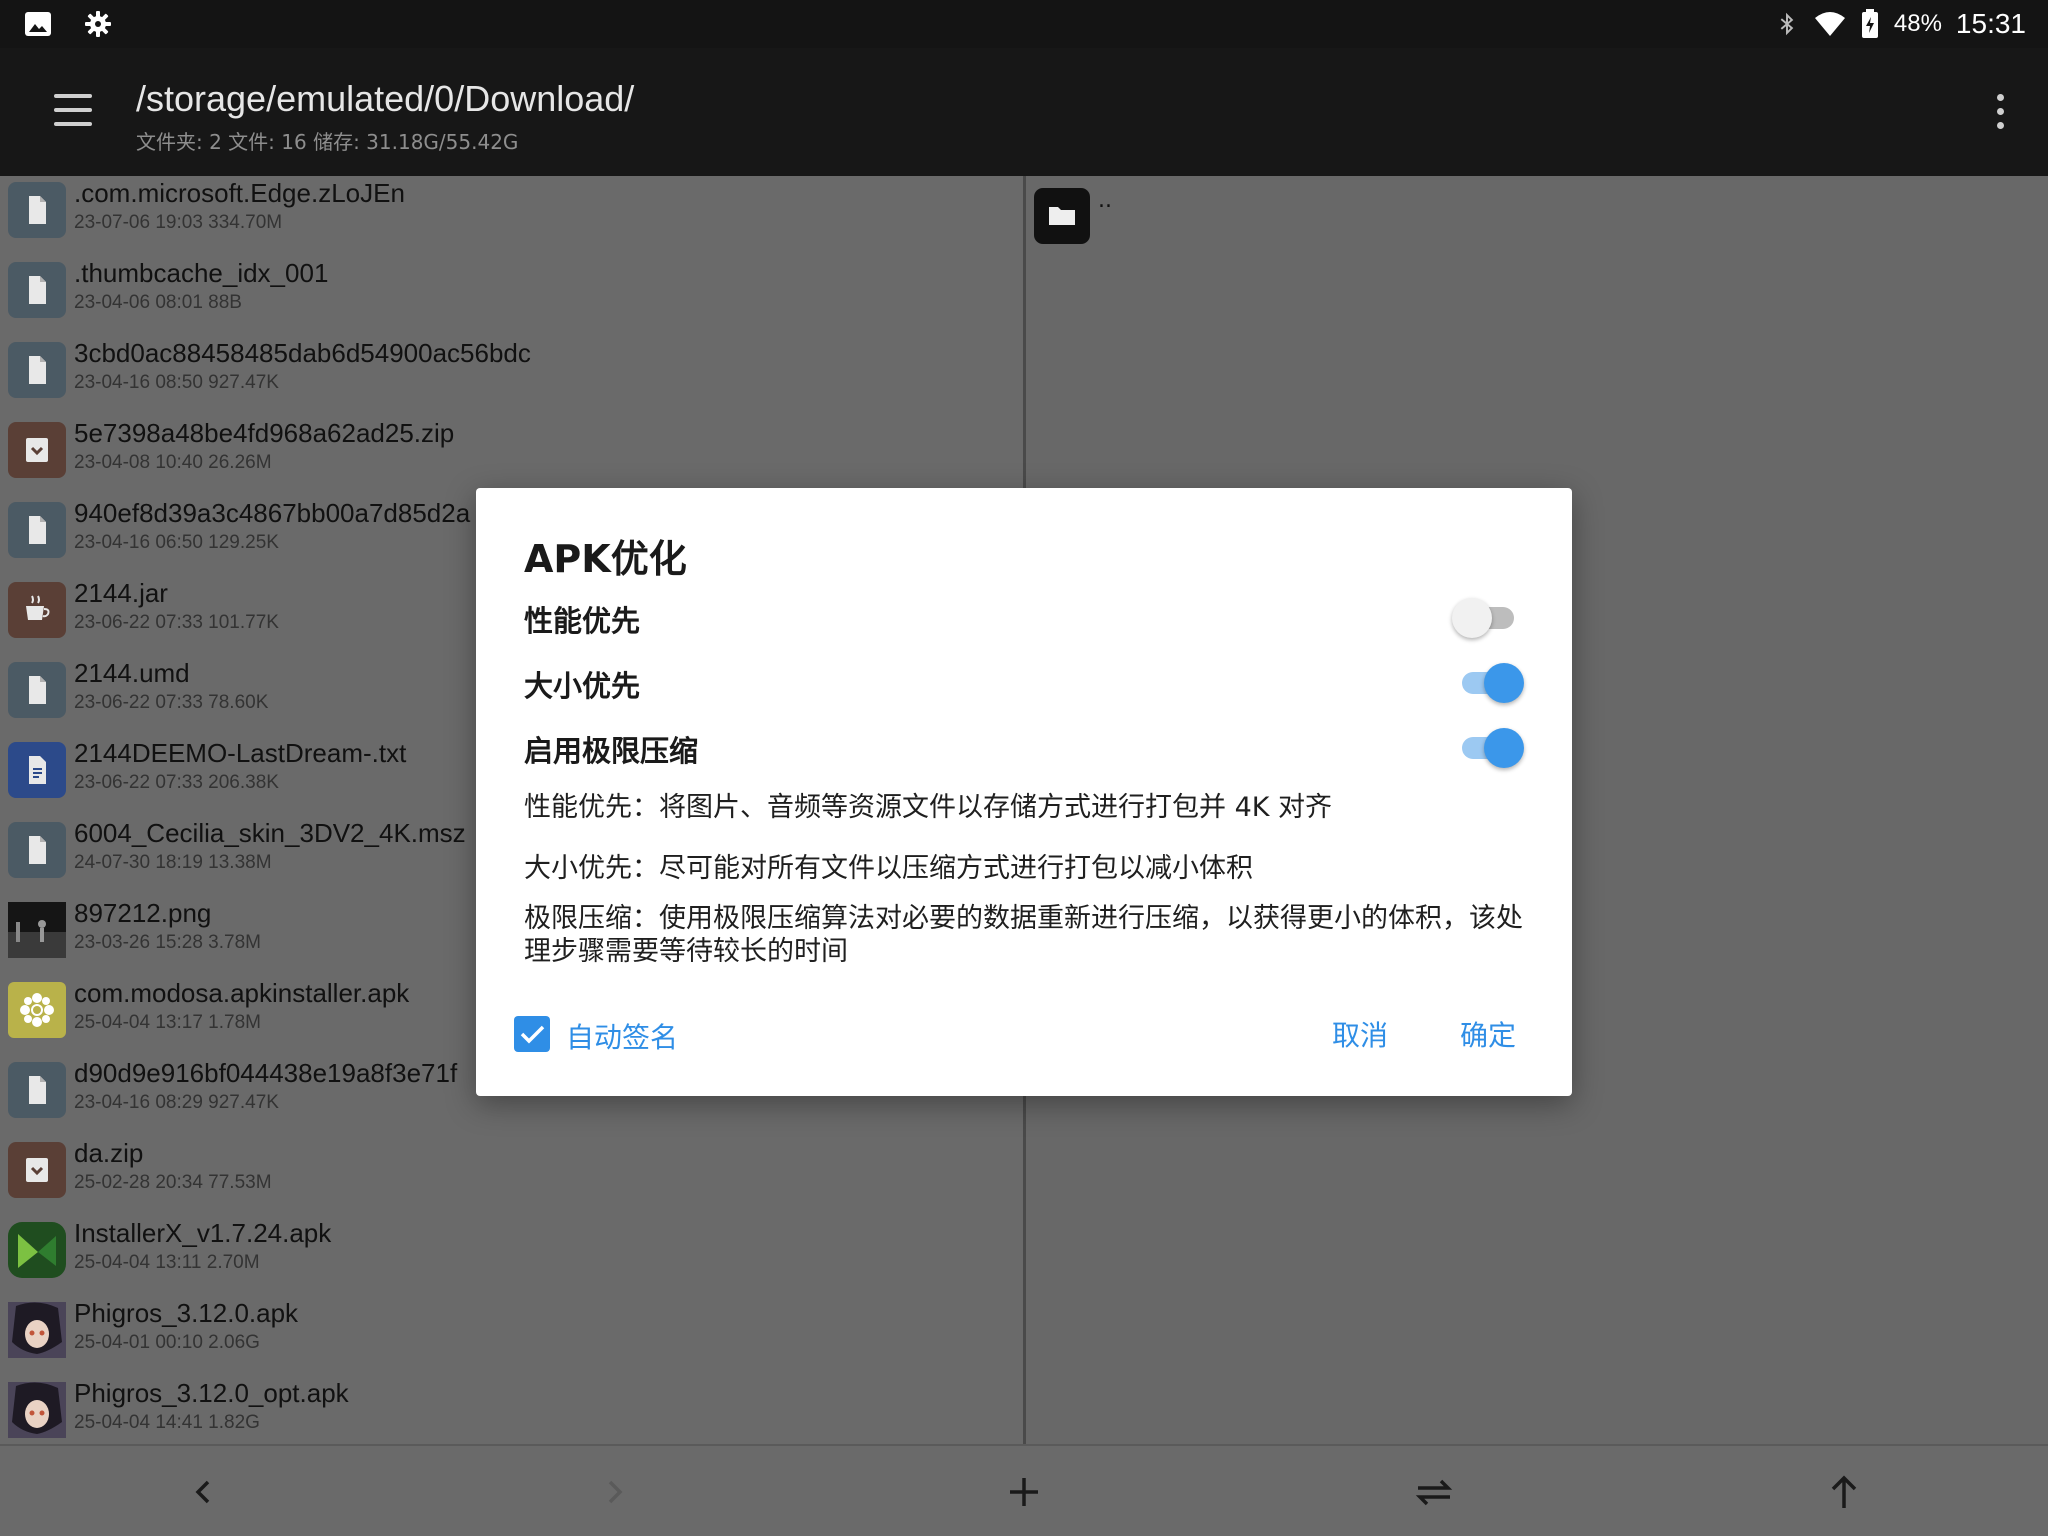  Describe the element at coordinates (132, 673) in the screenshot. I see `file-name: 2144.umd` at that location.